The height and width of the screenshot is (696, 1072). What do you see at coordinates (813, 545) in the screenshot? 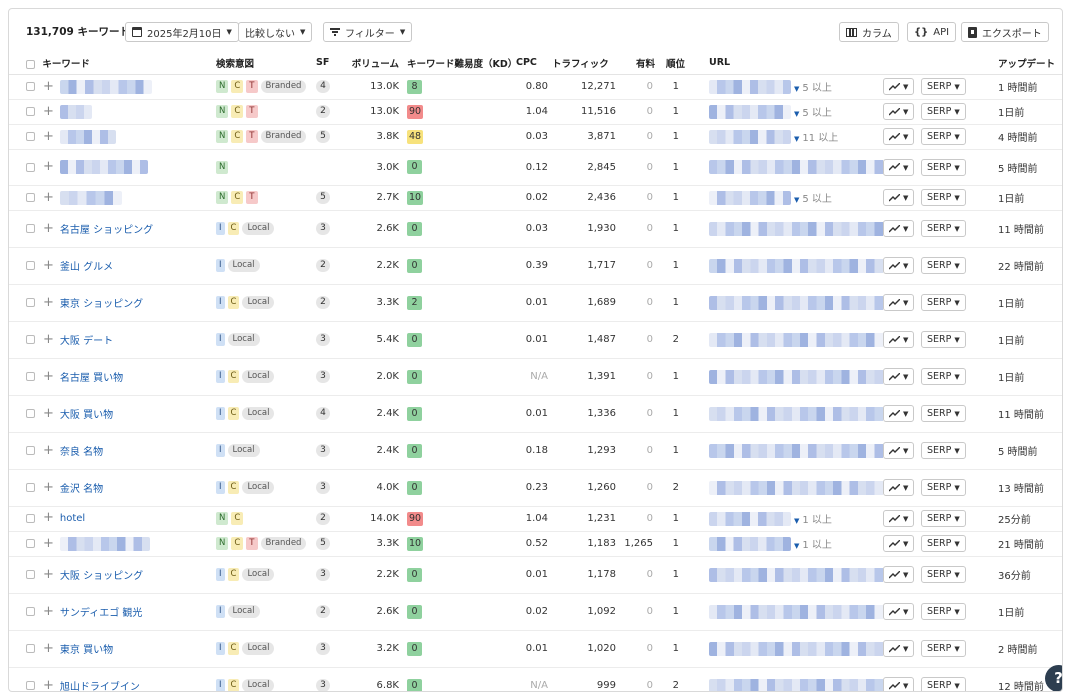
I see `url-more-link: ▼ 1 以上` at bounding box center [813, 545].